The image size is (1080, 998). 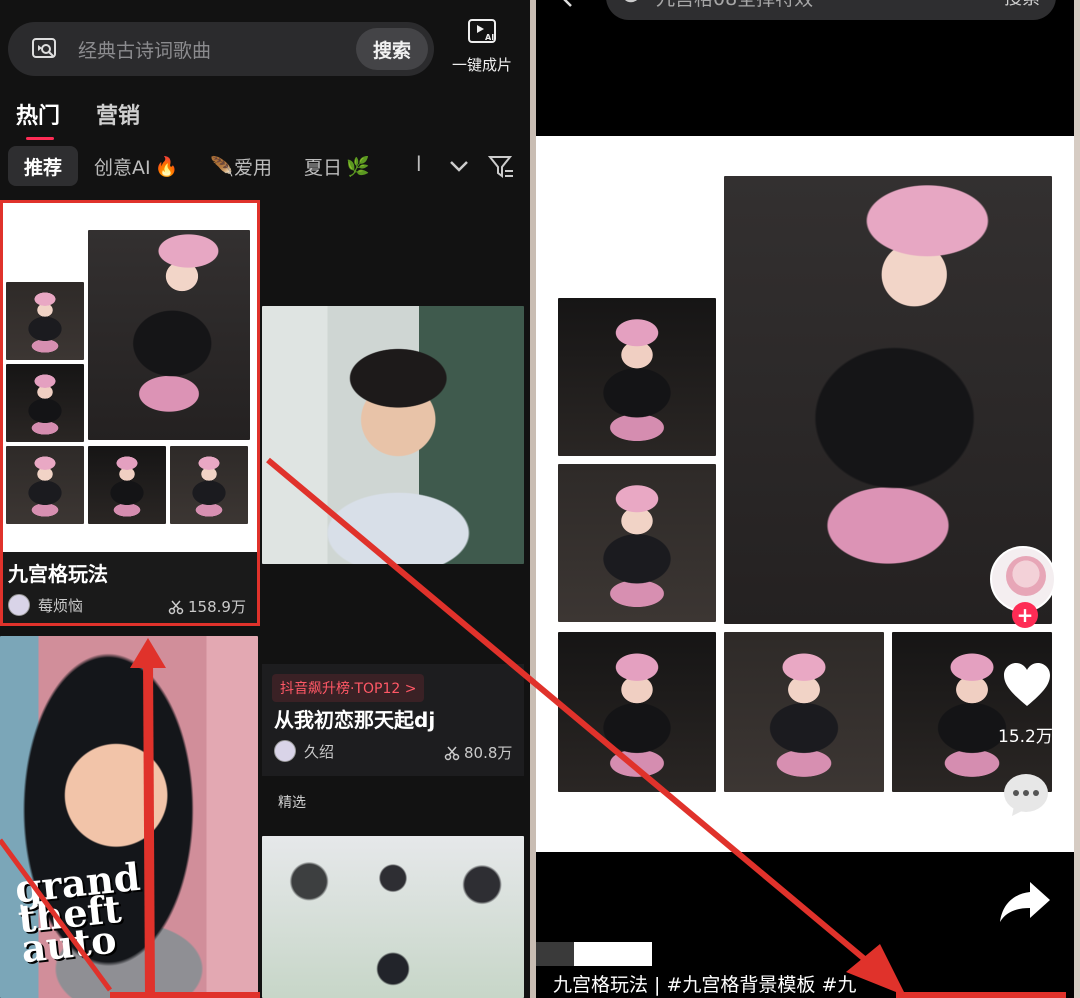 I want to click on chip-creative-ai: 创意AI 🔥, so click(x=136, y=166).